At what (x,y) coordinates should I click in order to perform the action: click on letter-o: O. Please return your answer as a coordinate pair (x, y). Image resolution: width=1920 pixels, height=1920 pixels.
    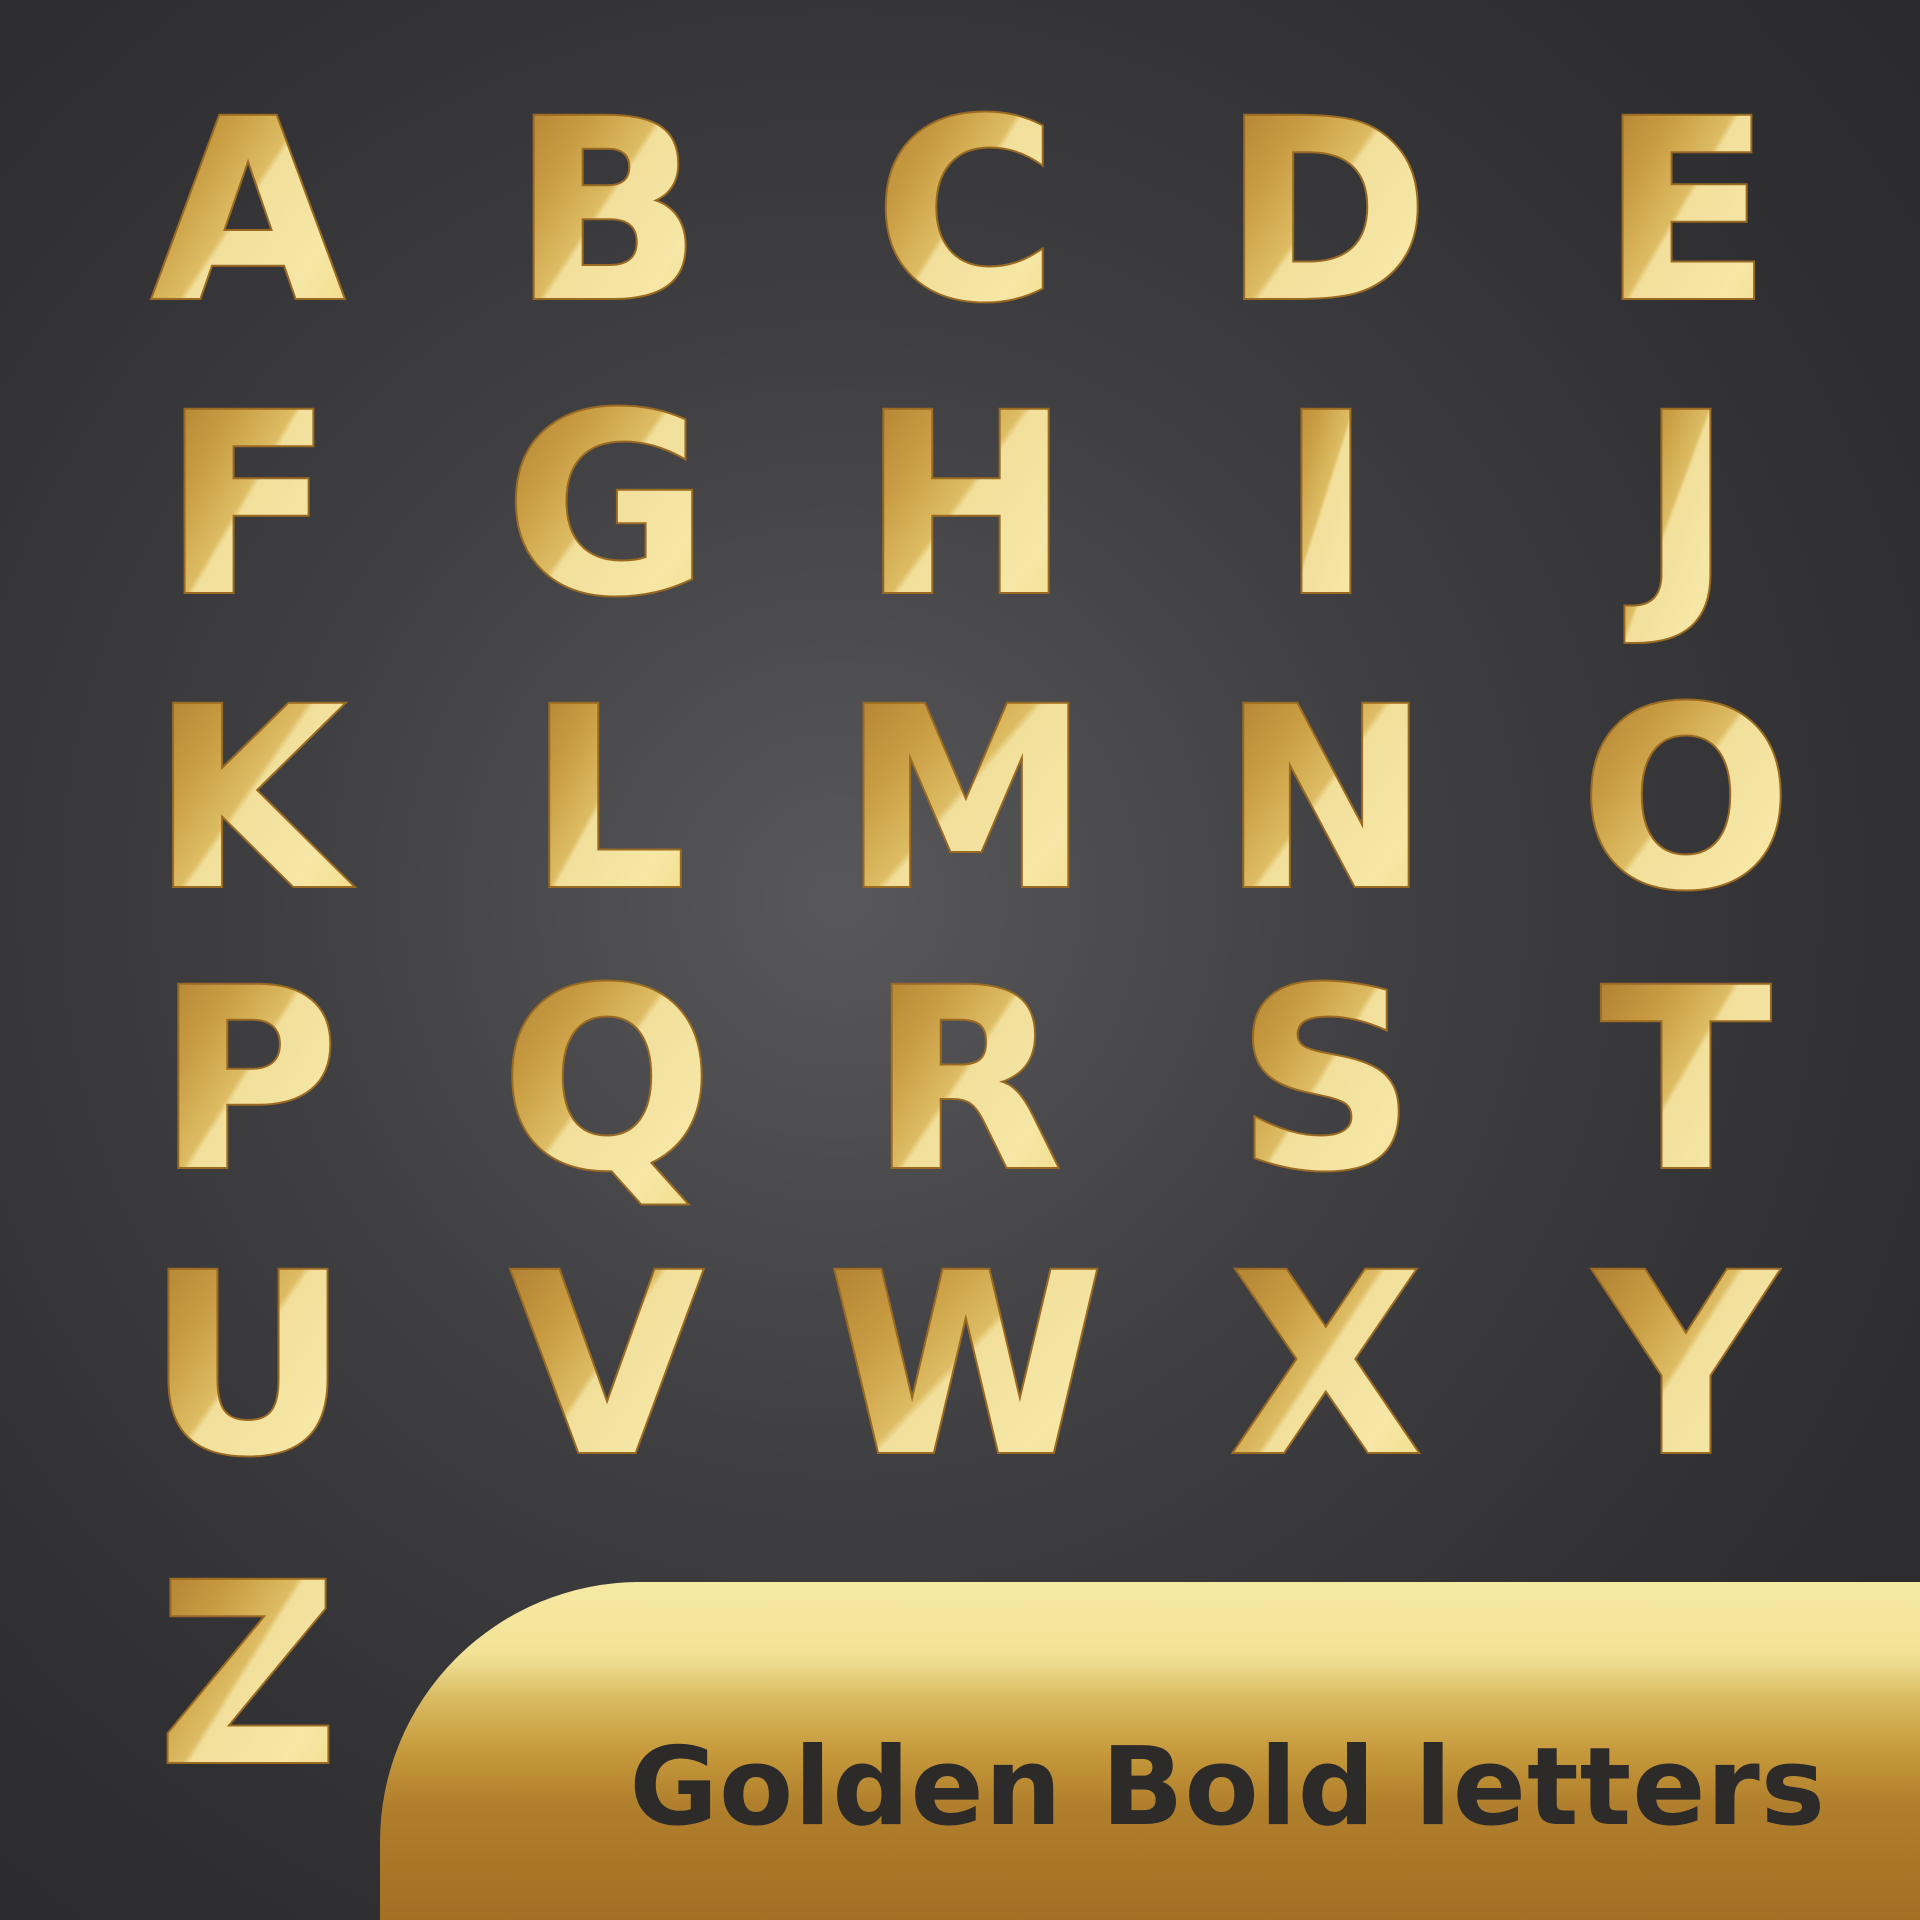
    Looking at the image, I should click on (1686, 799).